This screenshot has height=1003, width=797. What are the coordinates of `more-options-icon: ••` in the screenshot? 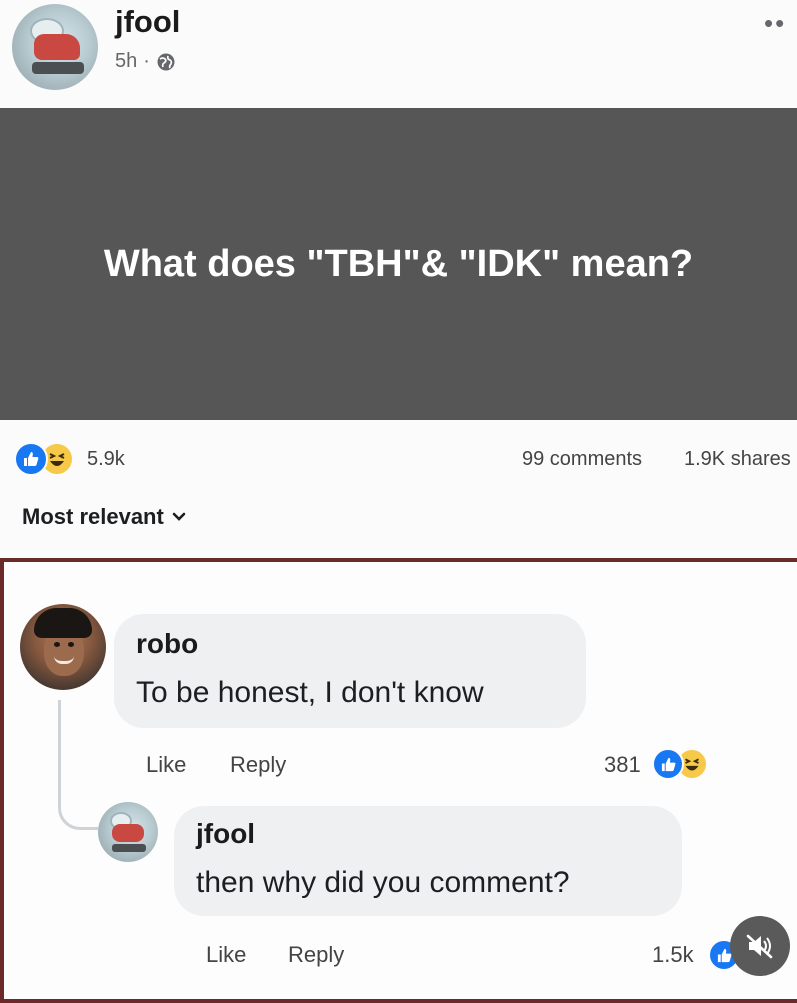 It's located at (775, 23).